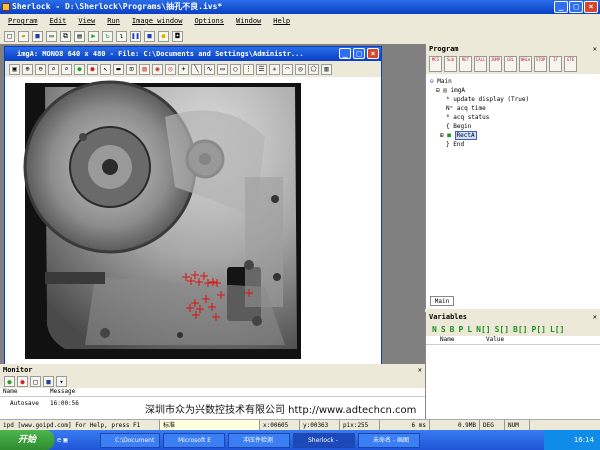 The height and width of the screenshot is (450, 600). I want to click on task-paint: 未命名 - 画图, so click(389, 440).